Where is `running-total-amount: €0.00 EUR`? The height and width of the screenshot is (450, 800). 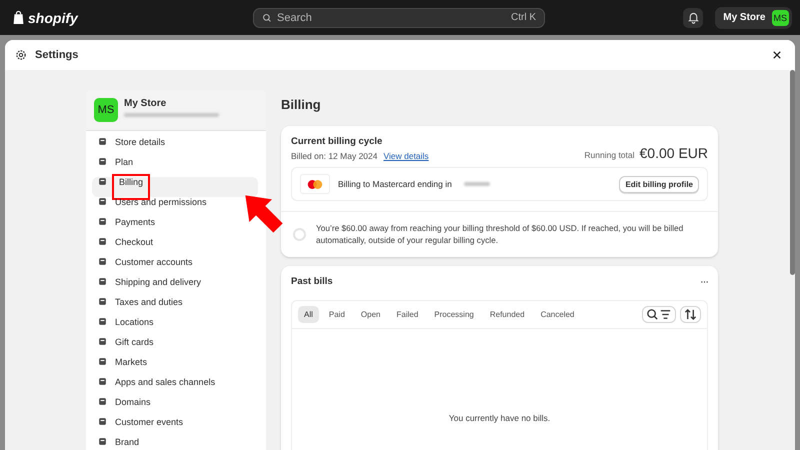 running-total-amount: €0.00 EUR is located at coordinates (674, 153).